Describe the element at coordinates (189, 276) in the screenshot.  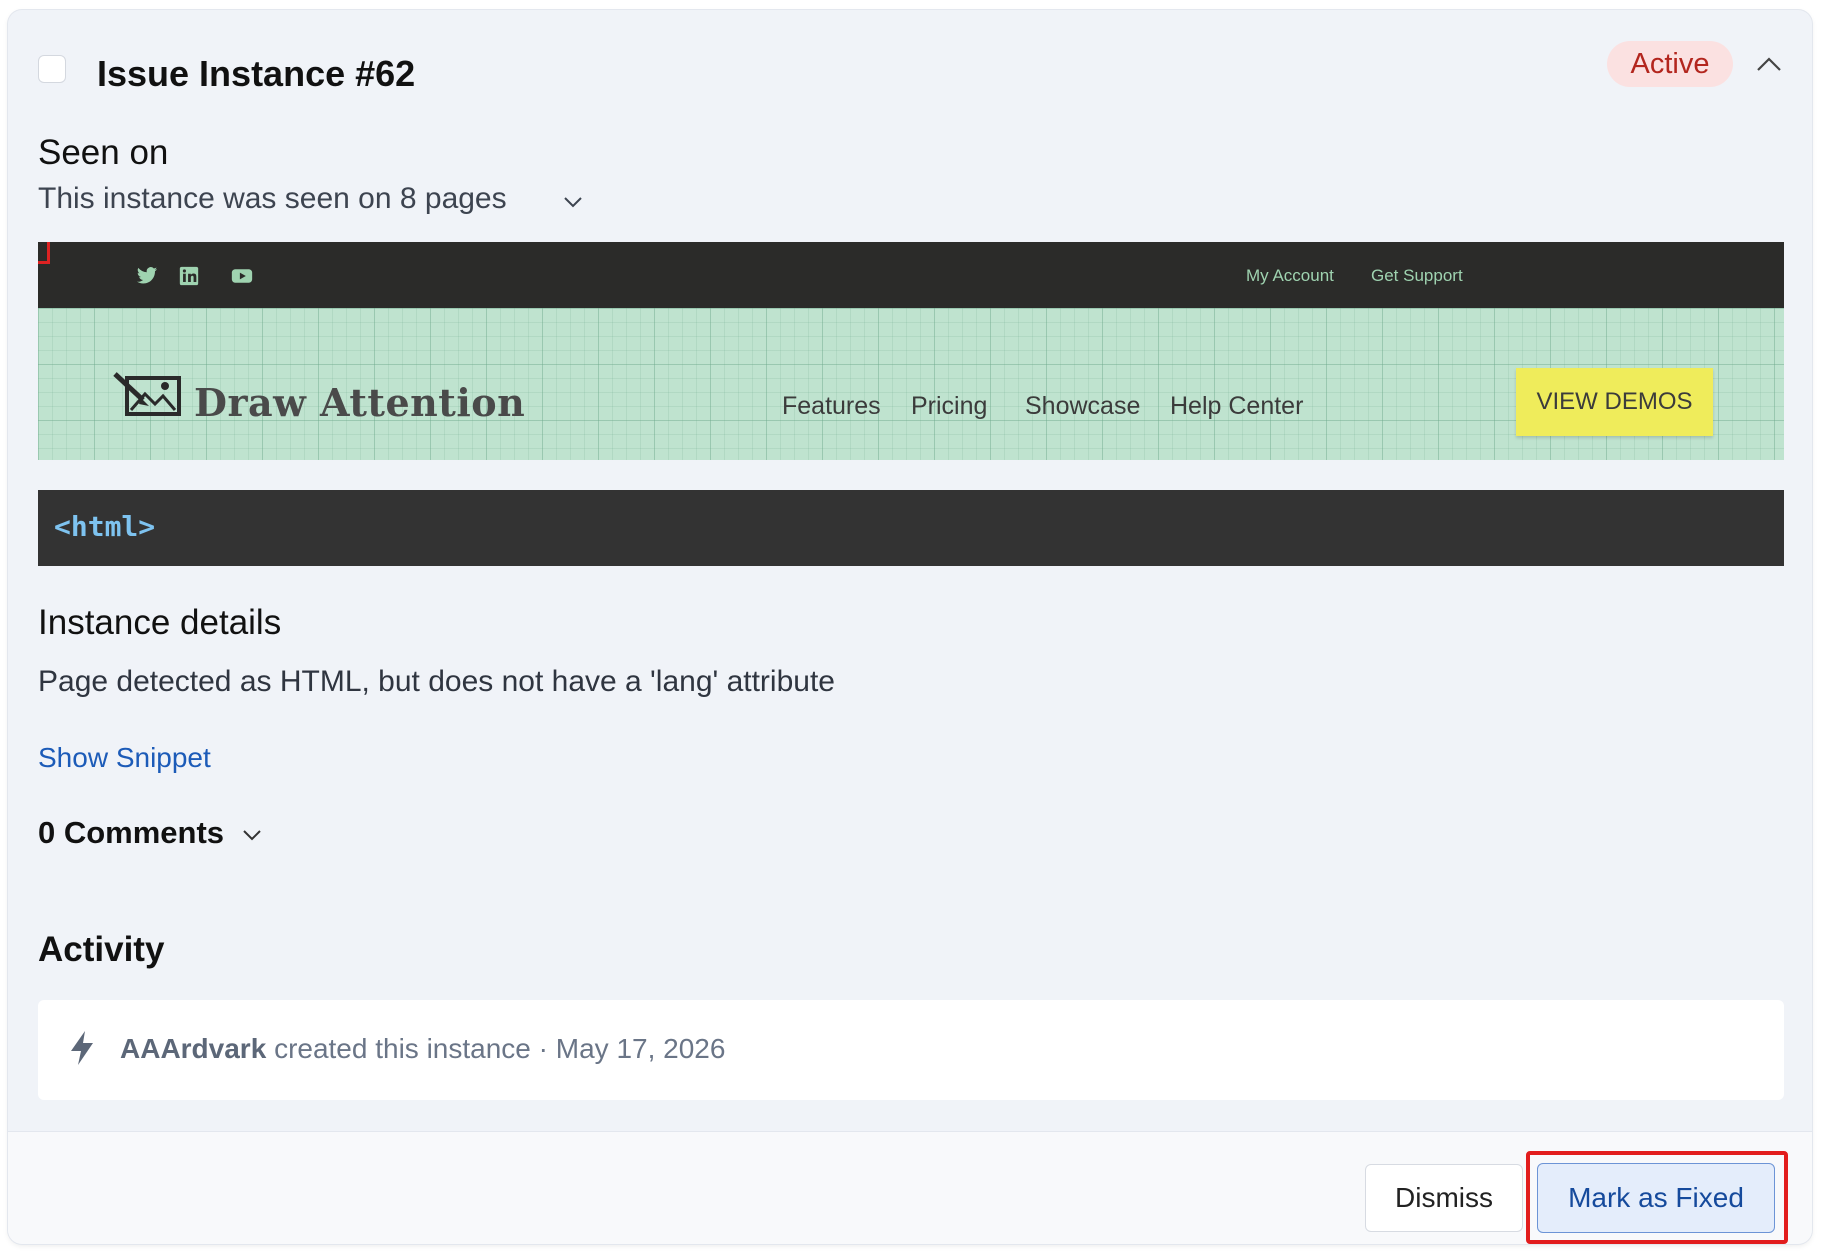
I see `linkedin-icon` at that location.